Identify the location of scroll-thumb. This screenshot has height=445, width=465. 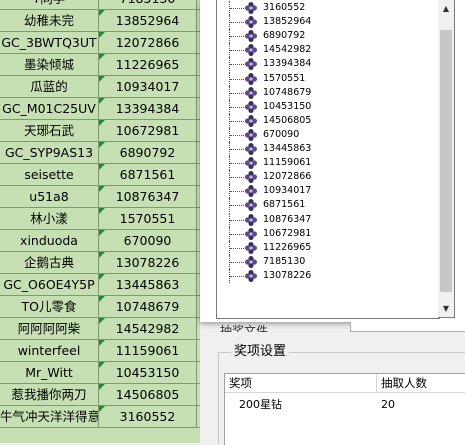
(446, 161).